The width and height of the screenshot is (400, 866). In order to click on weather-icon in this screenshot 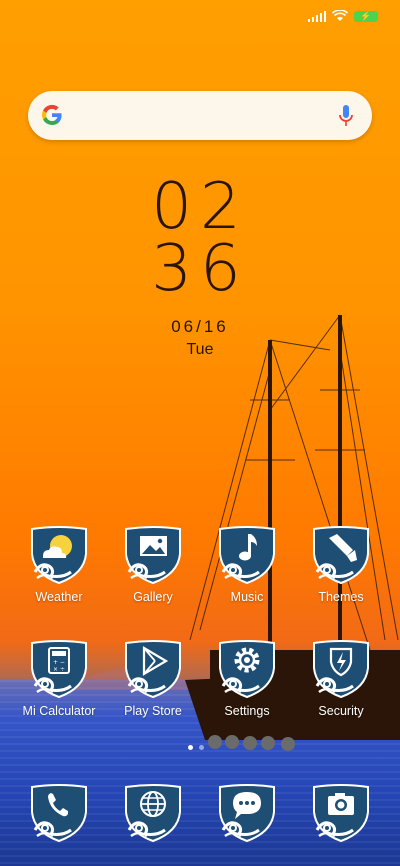, I will do `click(59, 555)`.